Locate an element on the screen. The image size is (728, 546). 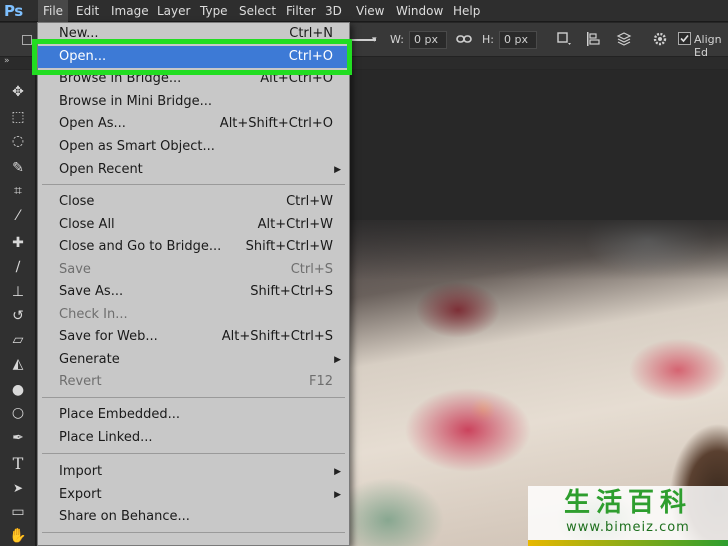
menu-item-open-recent: Open Recent ▶ is located at coordinates (193, 170).